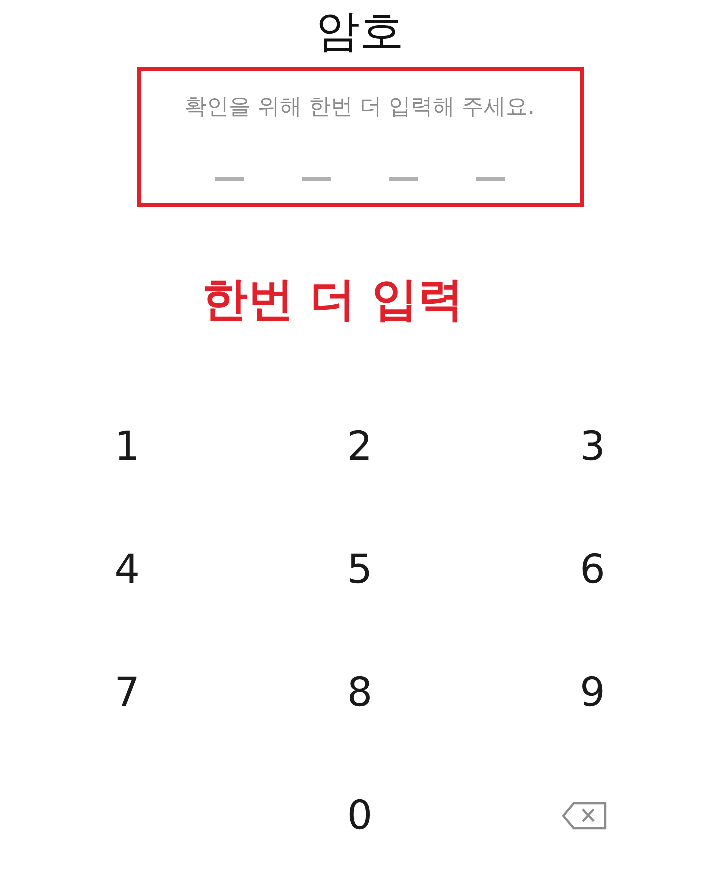  Describe the element at coordinates (360, 447) in the screenshot. I see `digit-key: 2` at that location.